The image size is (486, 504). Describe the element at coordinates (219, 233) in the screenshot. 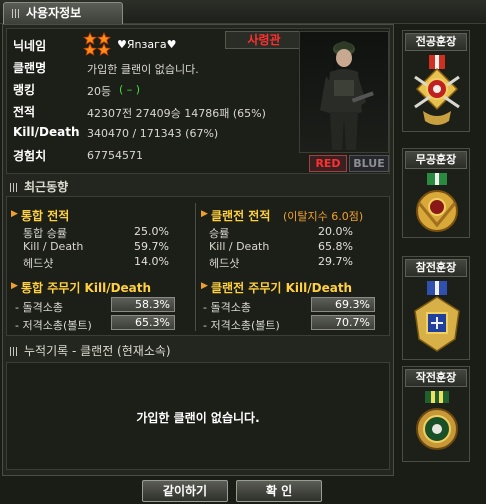

I see `clan-row-label: 승률` at that location.